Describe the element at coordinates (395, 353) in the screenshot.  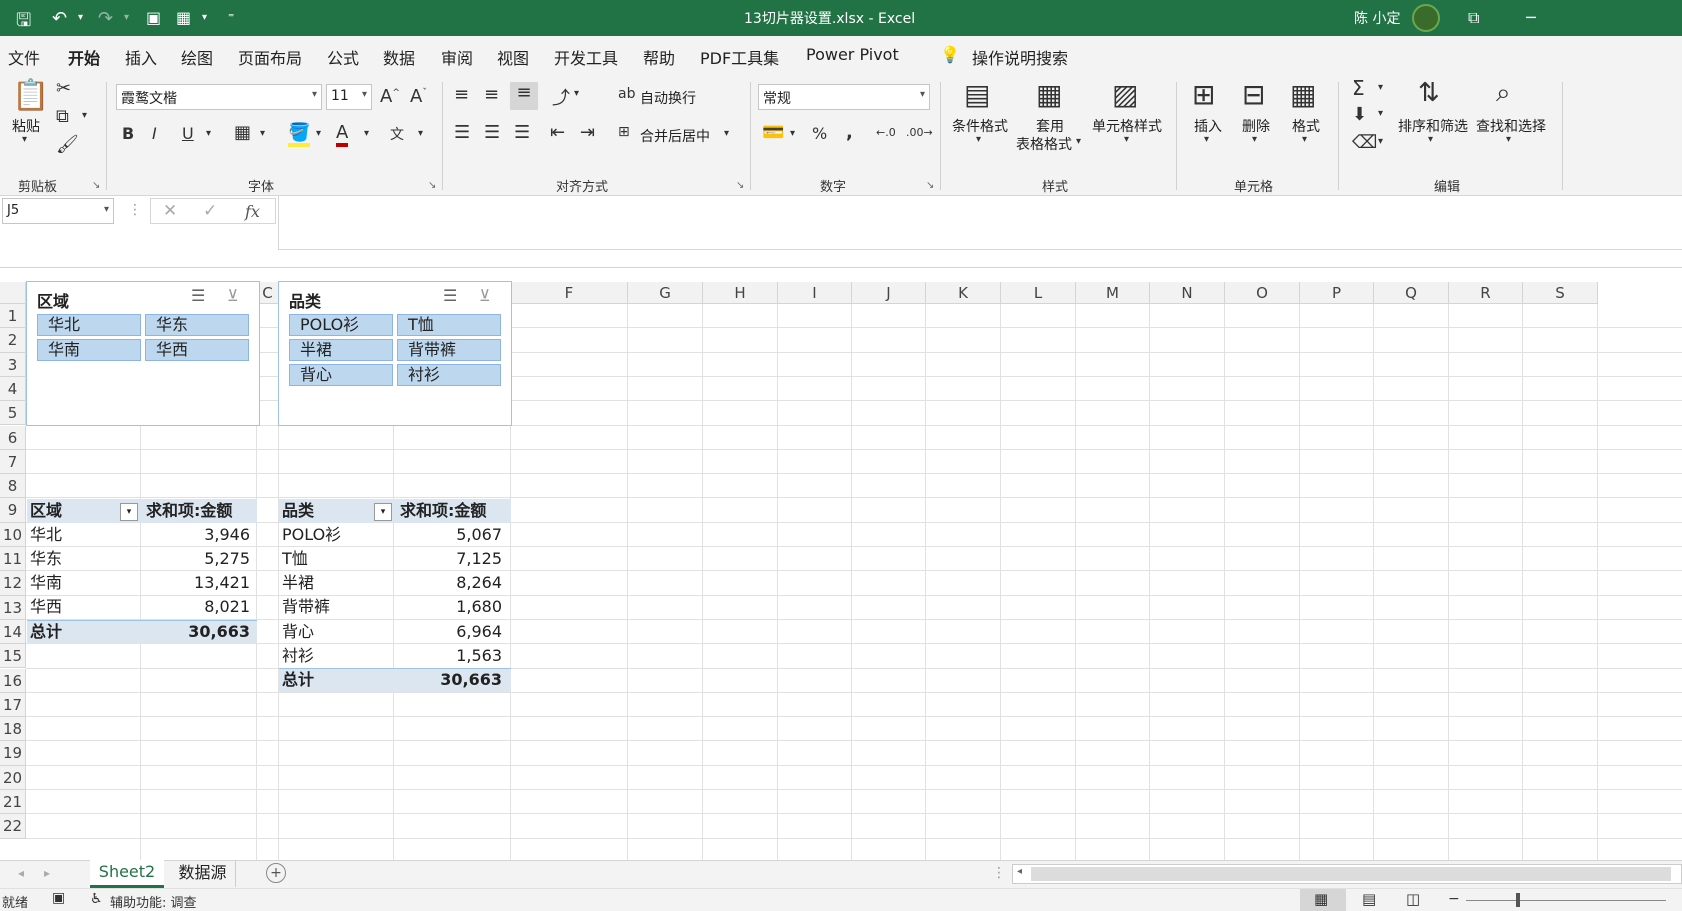
I see `slicer-category: 品类 ☰ ⊻ POLO衫 T恤 半裙 背带裤 背心 衬衫` at that location.